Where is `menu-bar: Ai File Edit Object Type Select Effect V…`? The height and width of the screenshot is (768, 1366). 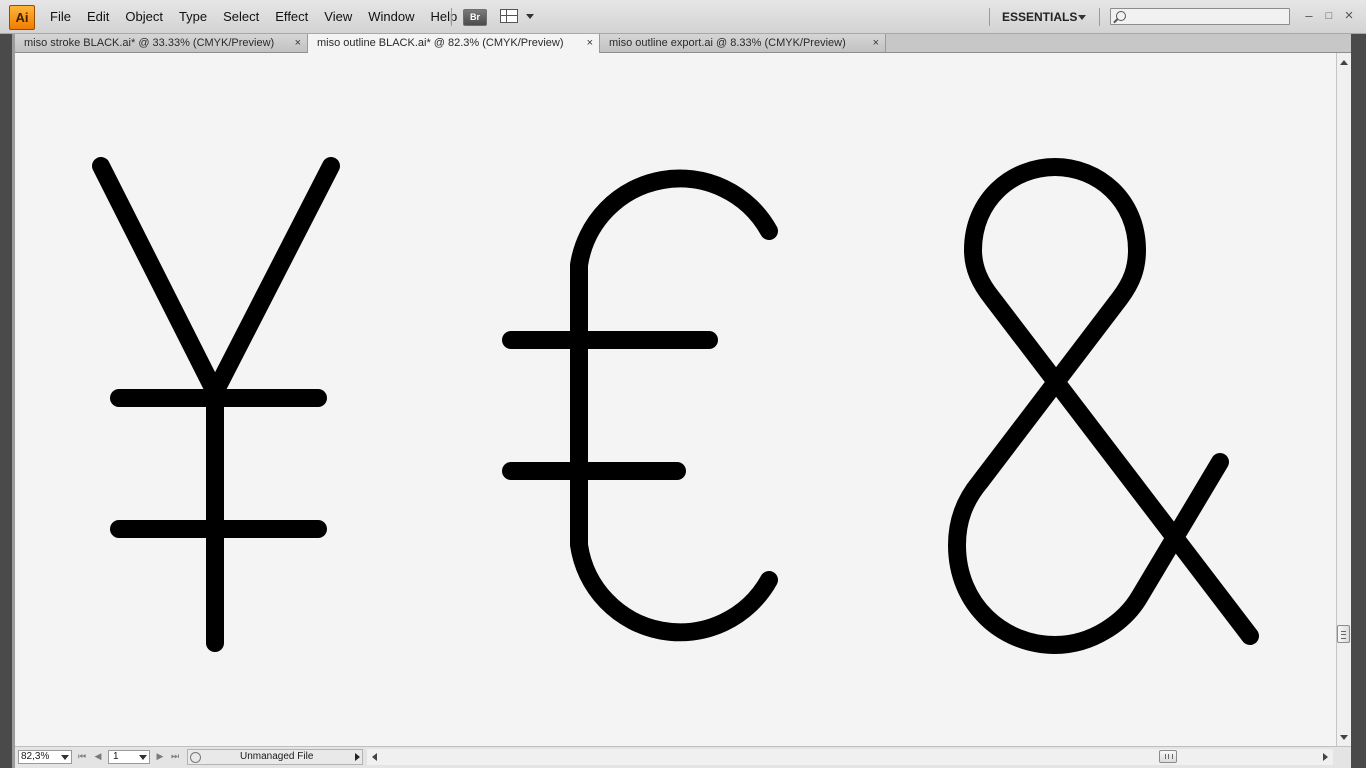 menu-bar: Ai File Edit Object Type Select Effect V… is located at coordinates (683, 17).